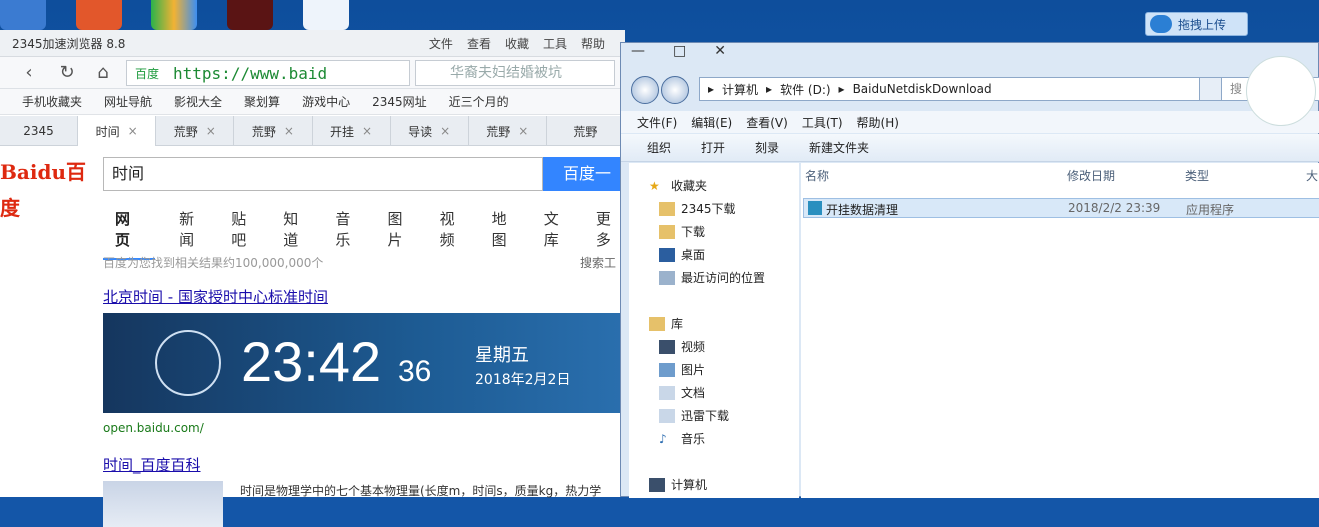 The image size is (1319, 527). What do you see at coordinates (297, 234) in the screenshot?
I see `category-item: 知道` at bounding box center [297, 234].